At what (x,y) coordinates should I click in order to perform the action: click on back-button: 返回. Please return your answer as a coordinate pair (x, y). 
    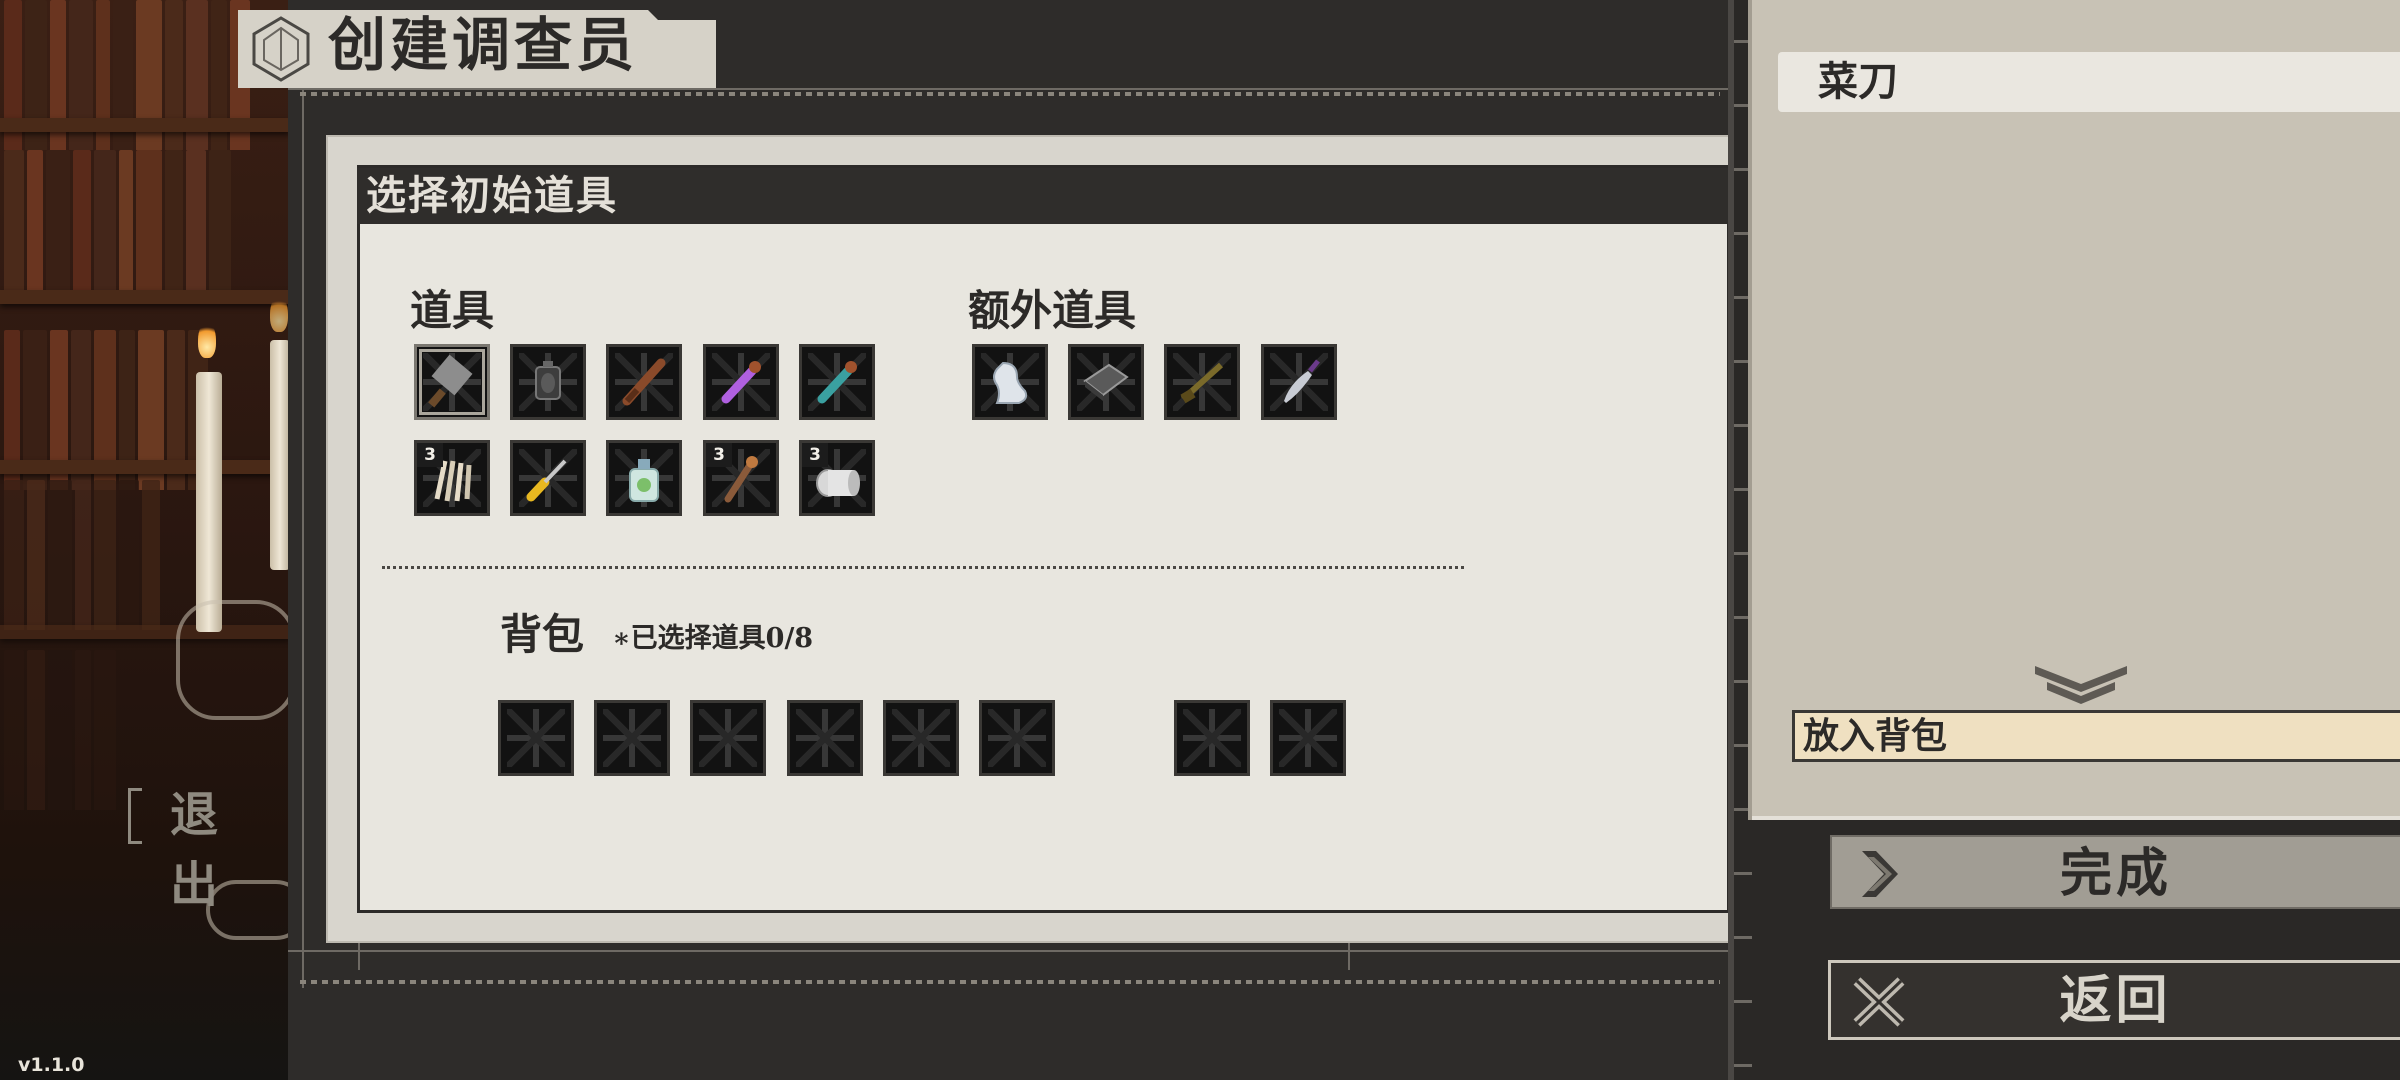
    Looking at the image, I should click on (2114, 1000).